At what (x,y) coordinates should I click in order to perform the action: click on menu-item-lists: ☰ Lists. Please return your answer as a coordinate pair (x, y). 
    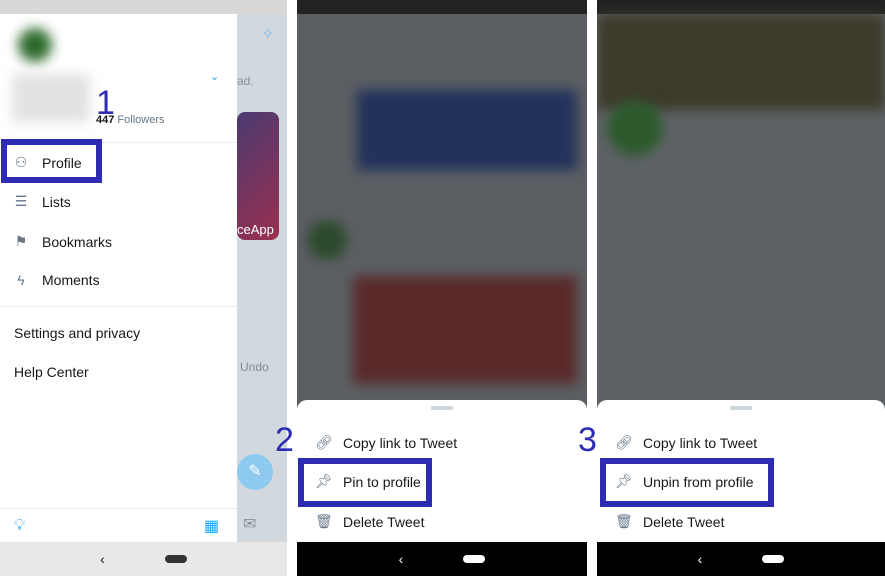
    Looking at the image, I should click on (42, 201).